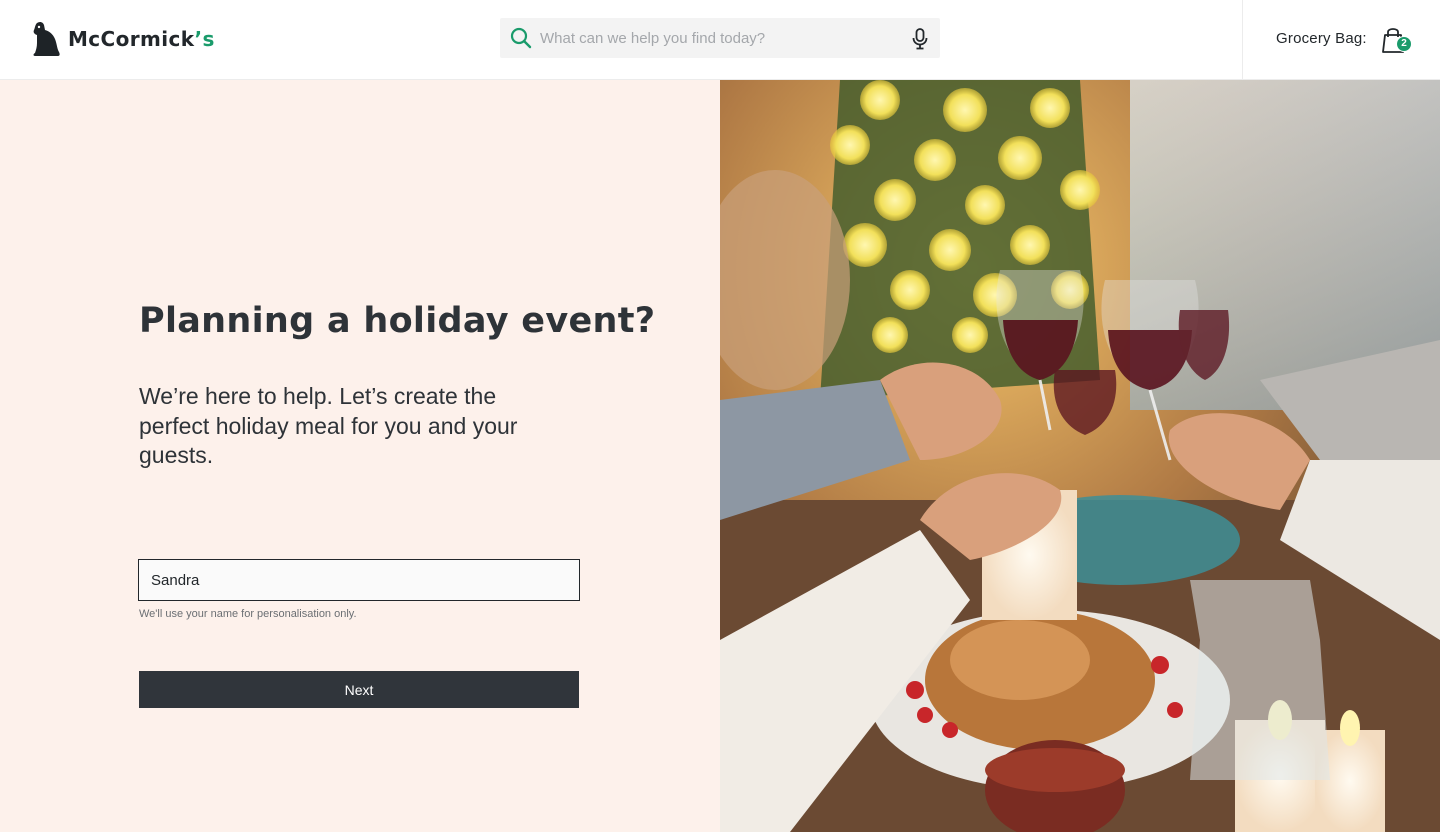 The width and height of the screenshot is (1440, 832). I want to click on microphone-icon, so click(920, 41).